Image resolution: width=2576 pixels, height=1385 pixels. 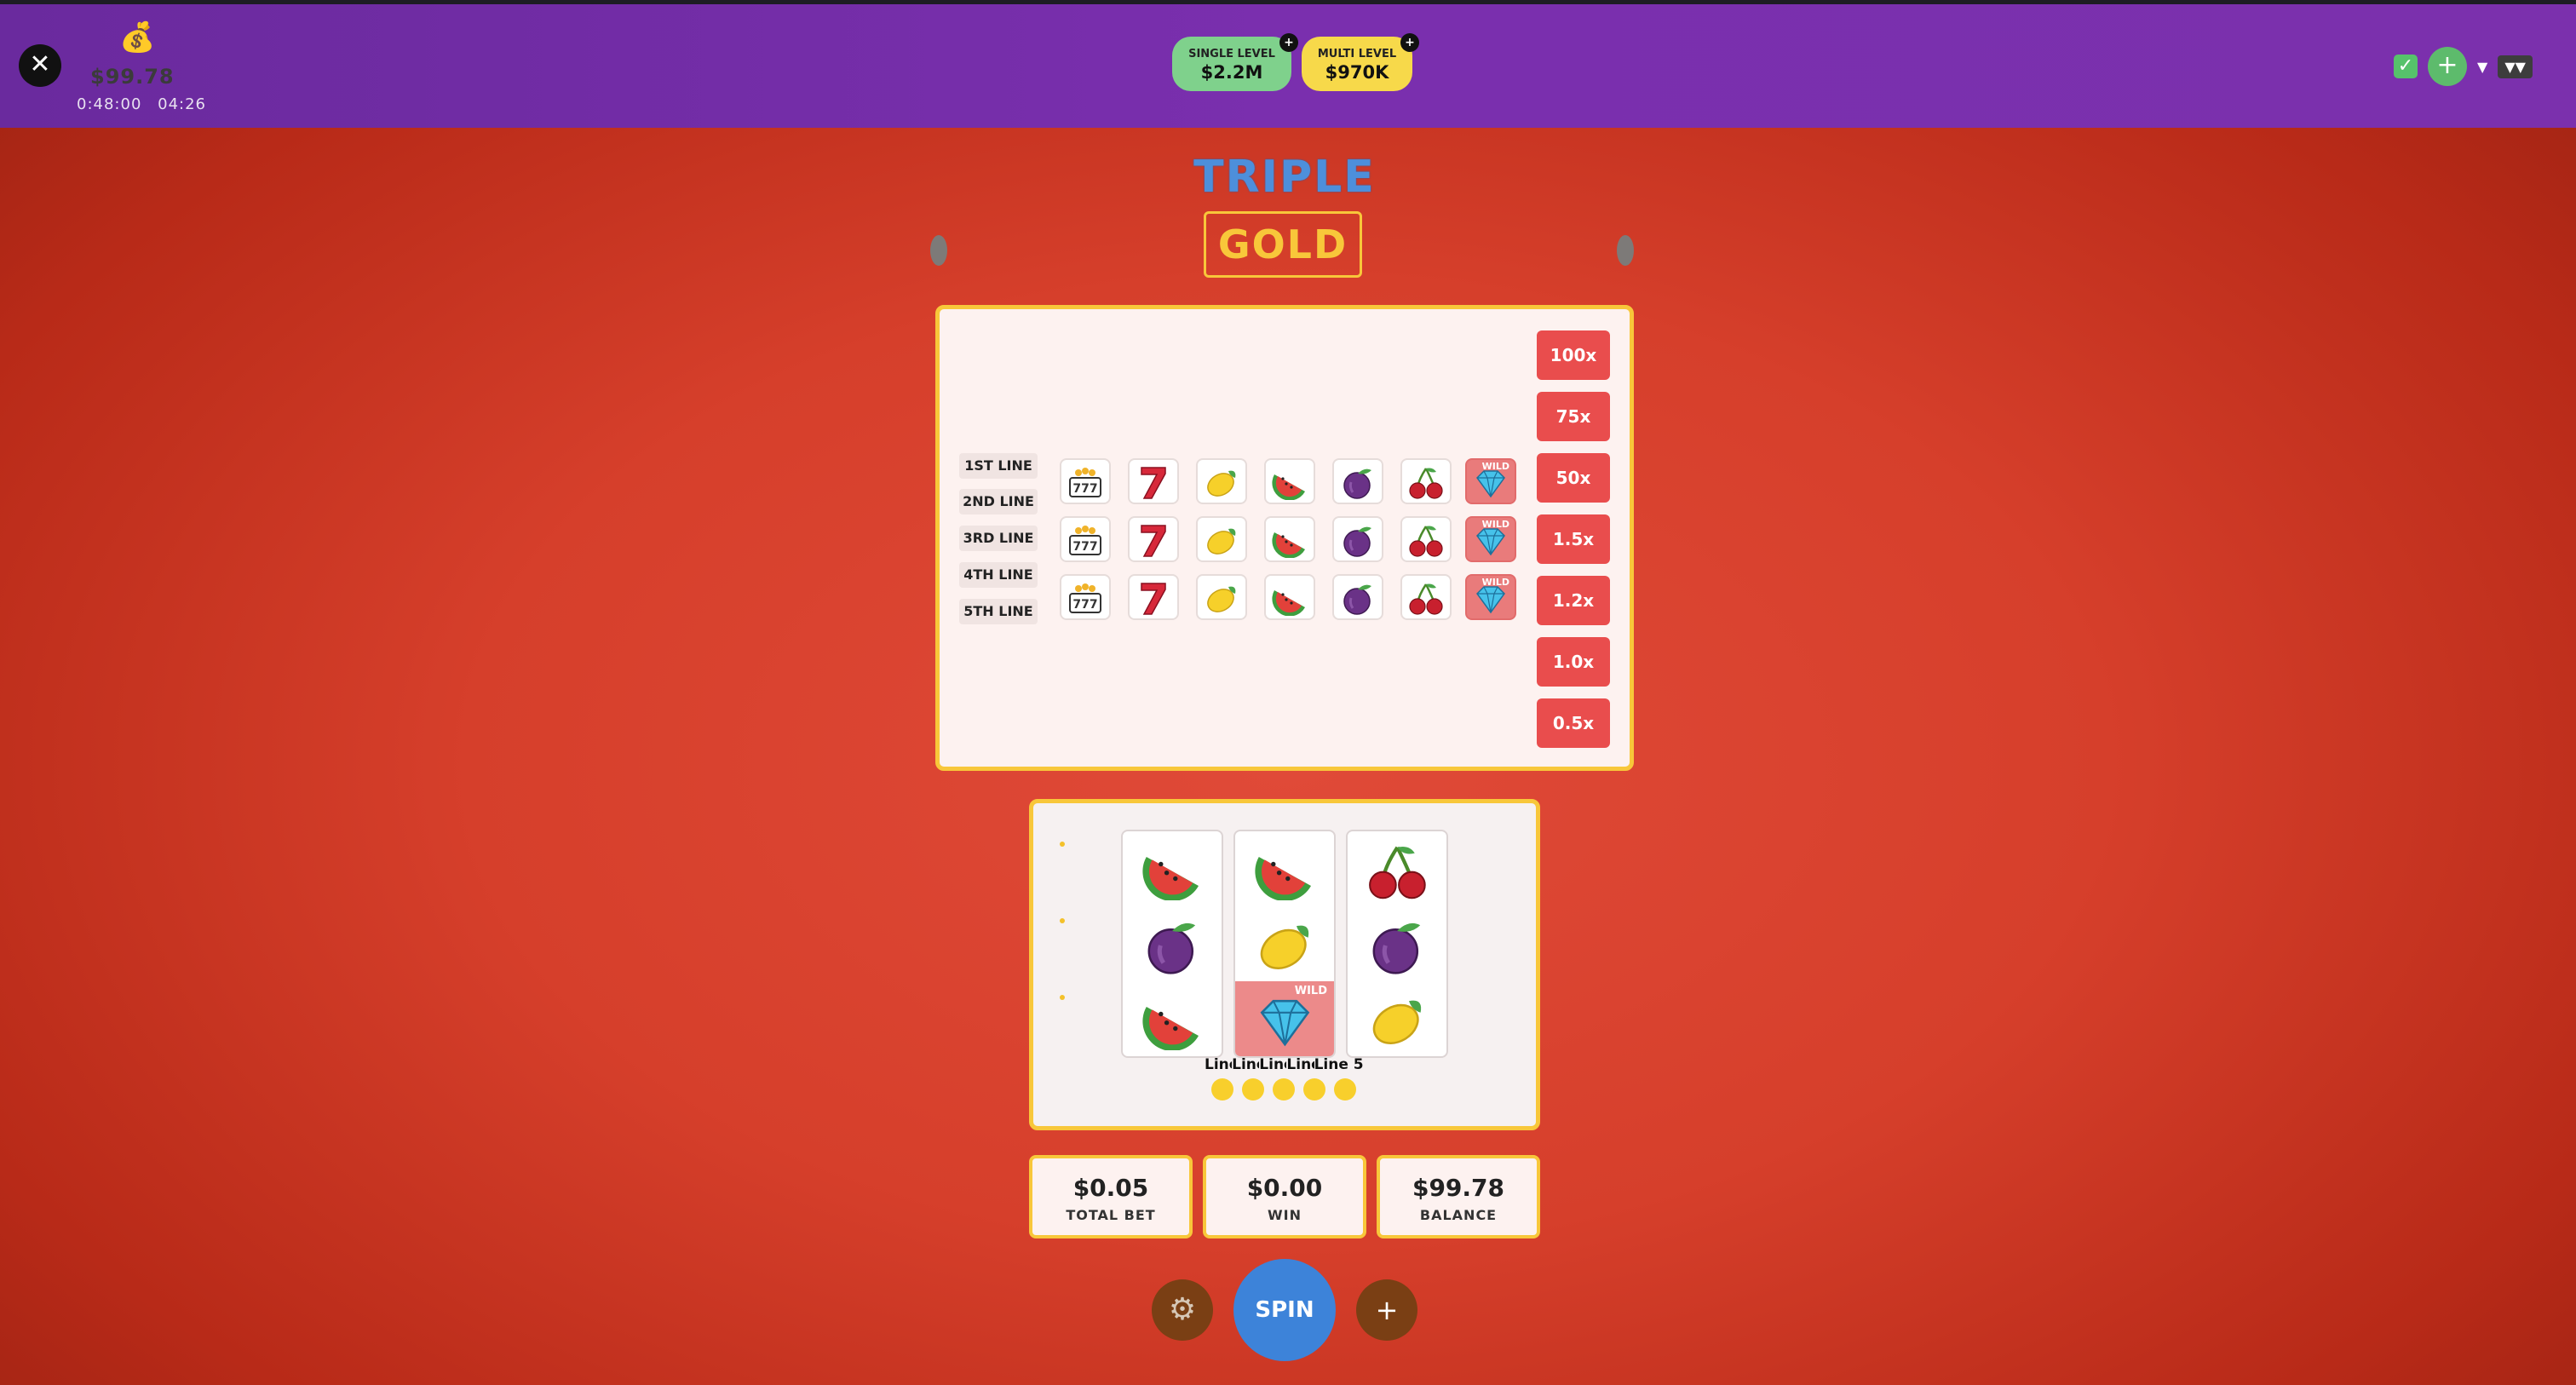 I want to click on win-box: $0.00 WIN, so click(x=1285, y=1196).